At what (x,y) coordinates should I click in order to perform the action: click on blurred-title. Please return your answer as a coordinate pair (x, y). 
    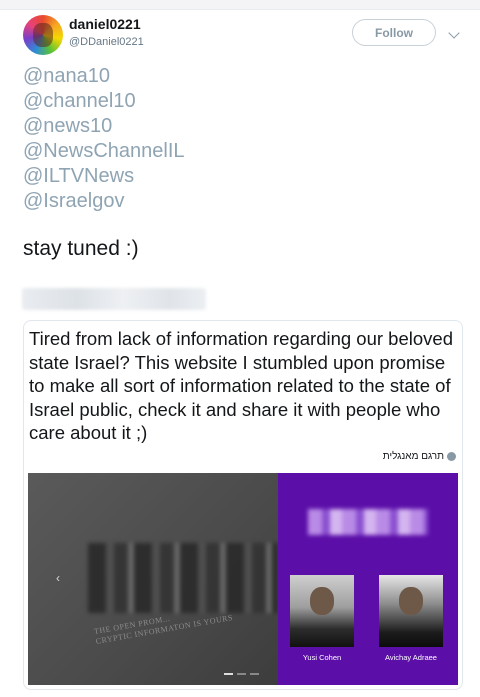
    Looking at the image, I should click on (368, 522).